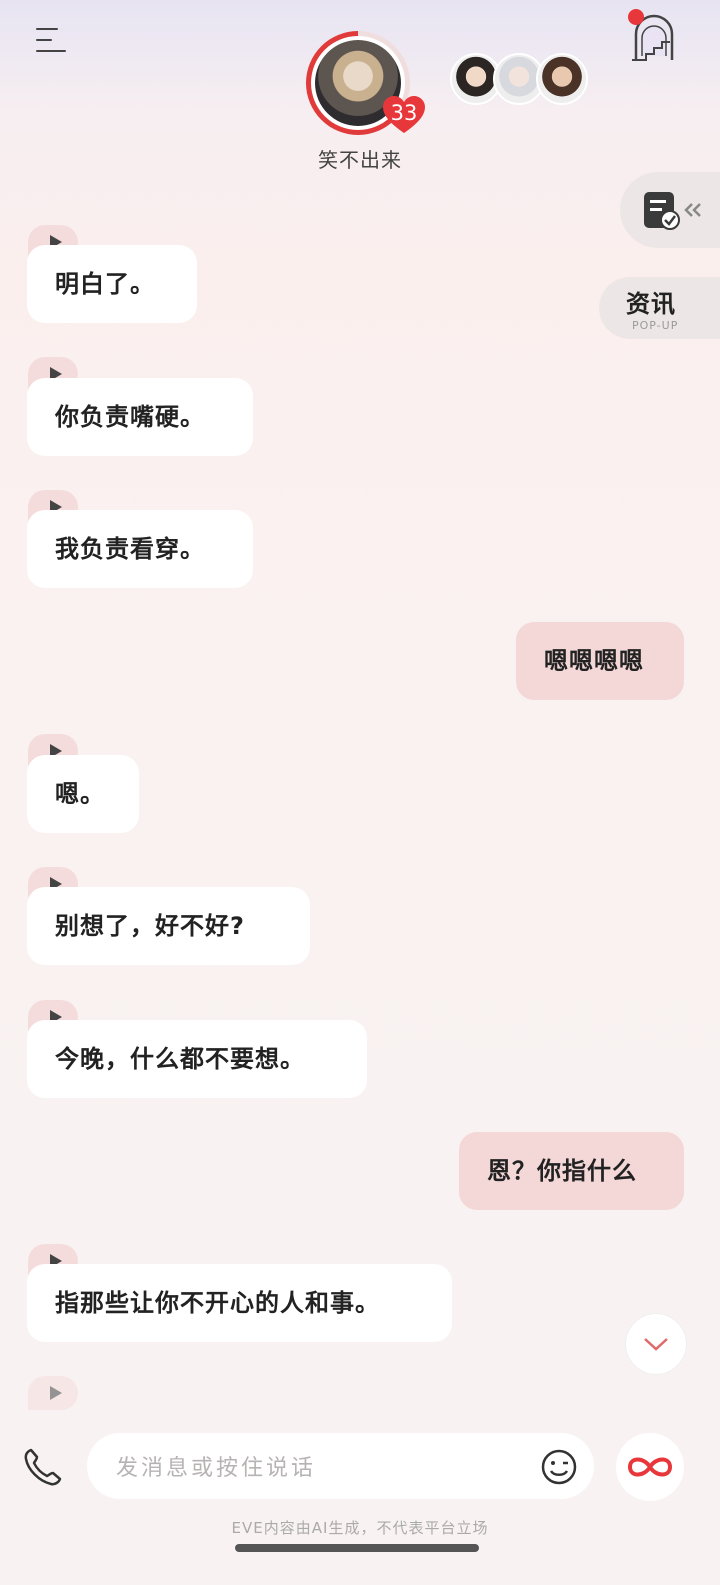 This screenshot has height=1585, width=720. What do you see at coordinates (216, 1468) in the screenshot?
I see `message-input-placeholder: 发消息或按住说话` at bounding box center [216, 1468].